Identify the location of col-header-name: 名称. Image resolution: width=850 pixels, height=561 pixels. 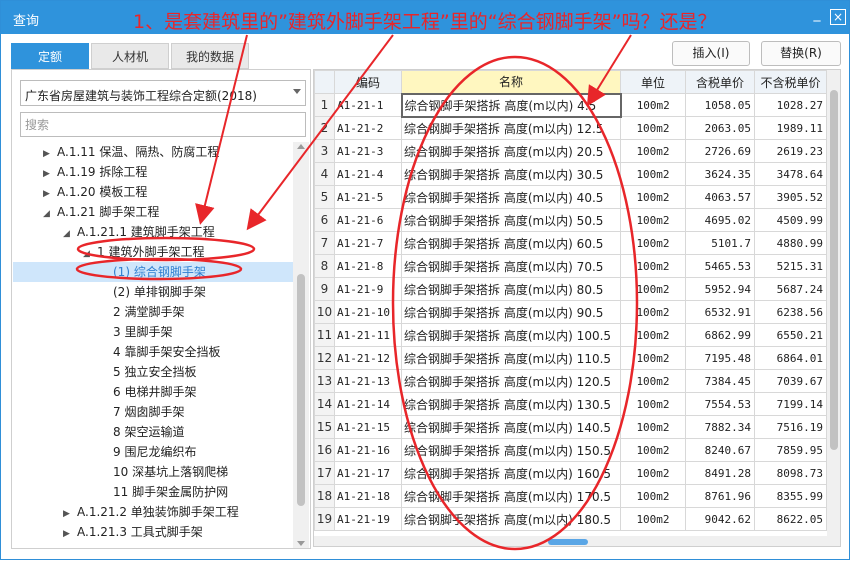
(511, 82).